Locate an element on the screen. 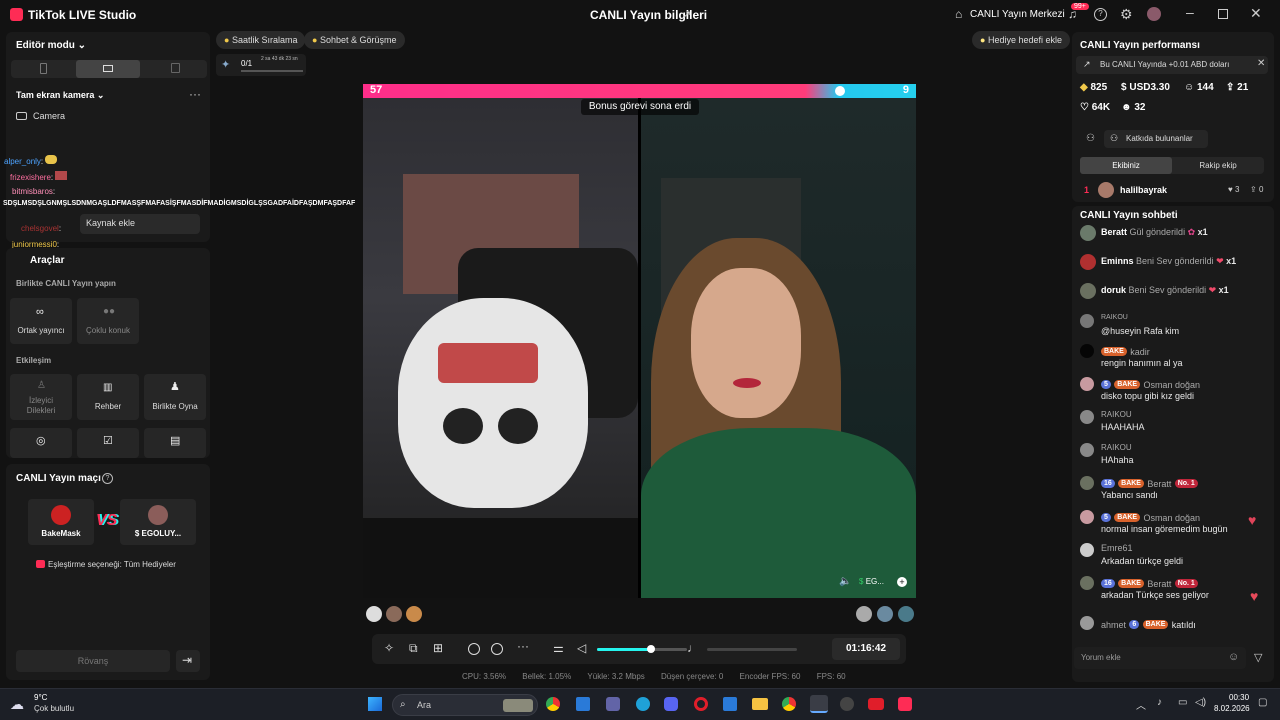 Image resolution: width=1280 pixels, height=720 pixels. tab-your-team-label: Ekibiniz is located at coordinates (1126, 165).